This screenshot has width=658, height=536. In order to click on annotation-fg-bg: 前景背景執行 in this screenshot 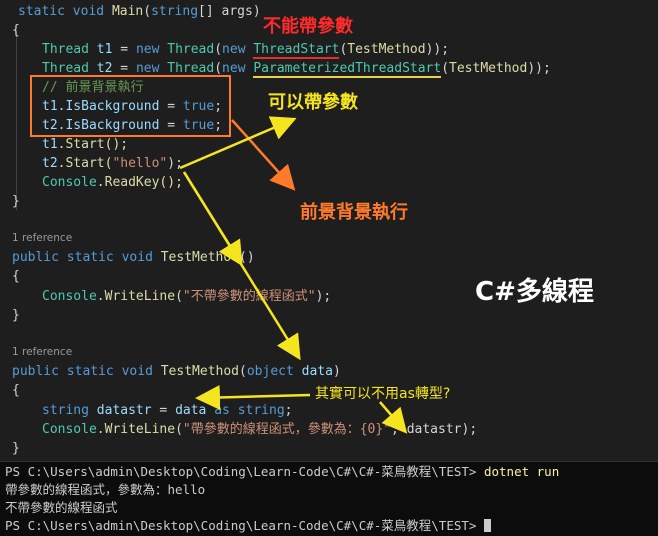, I will do `click(354, 212)`.